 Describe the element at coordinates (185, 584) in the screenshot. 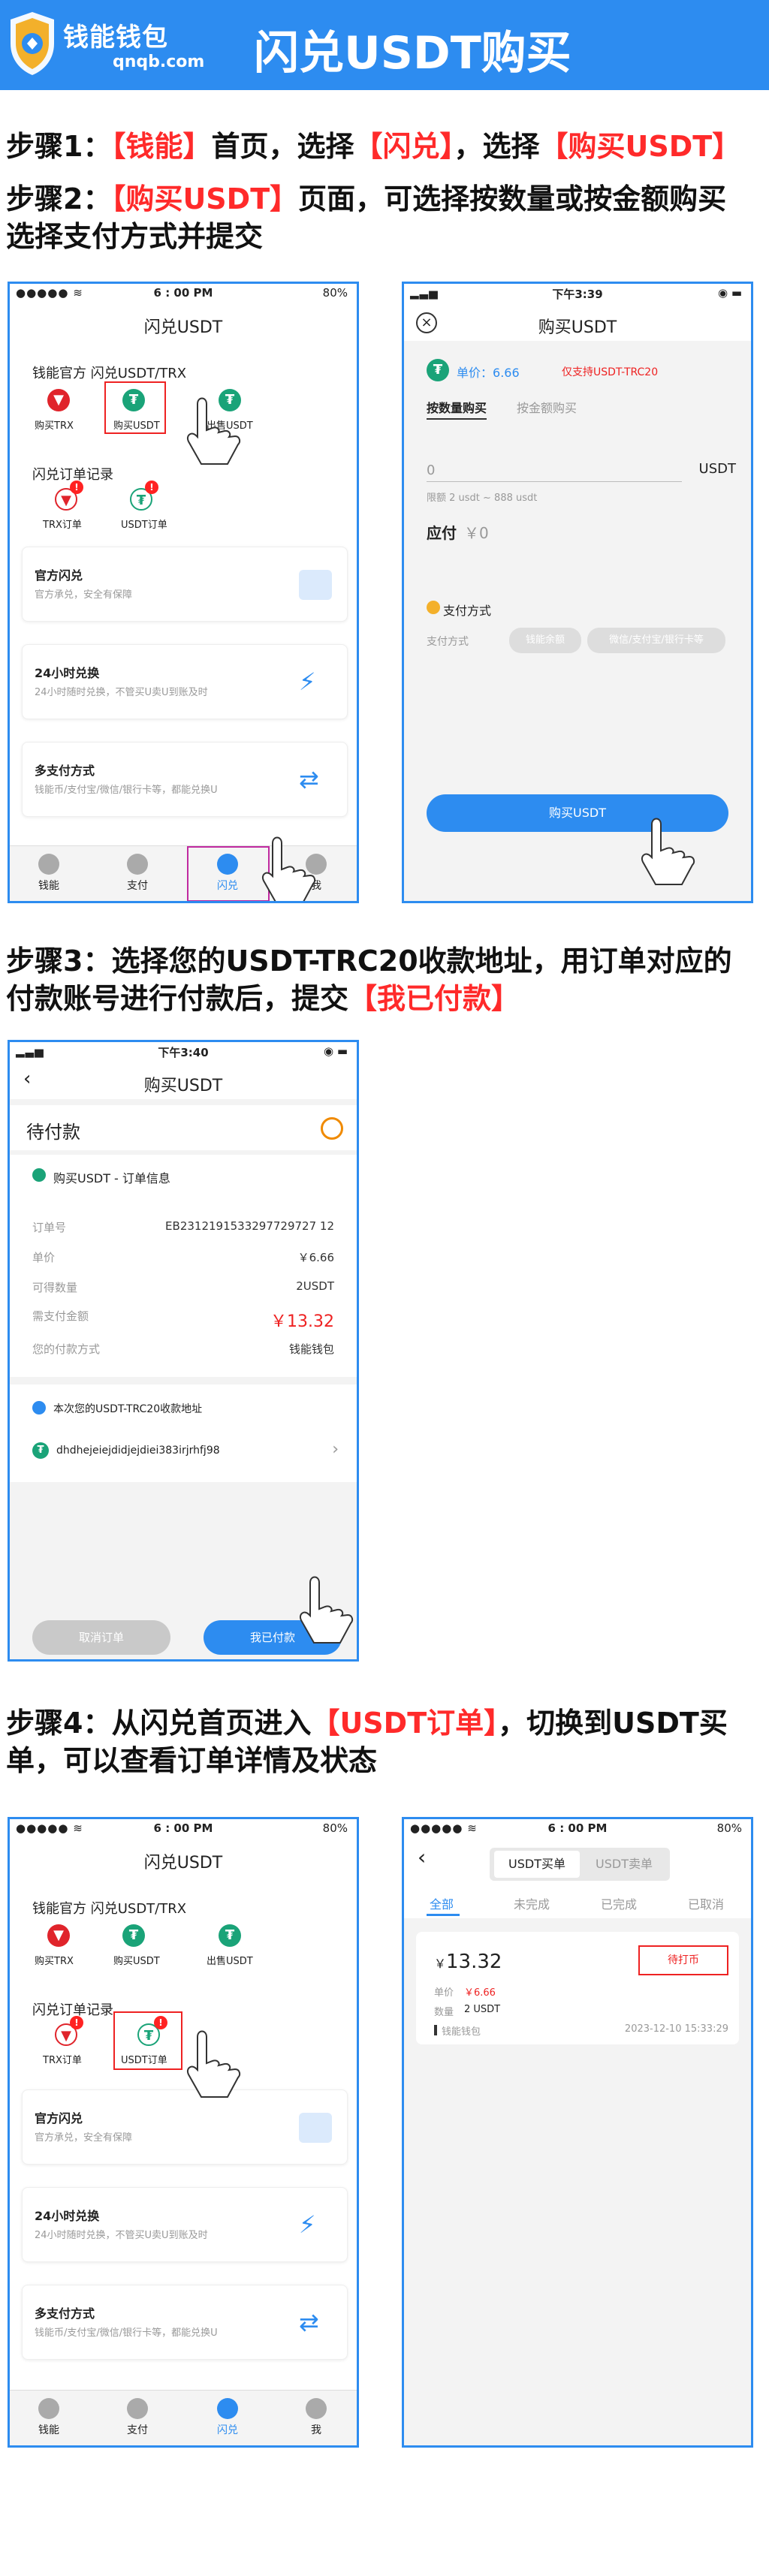

I see `feature-card-official: 官方闪兑 官方承兑，安全有保障` at that location.